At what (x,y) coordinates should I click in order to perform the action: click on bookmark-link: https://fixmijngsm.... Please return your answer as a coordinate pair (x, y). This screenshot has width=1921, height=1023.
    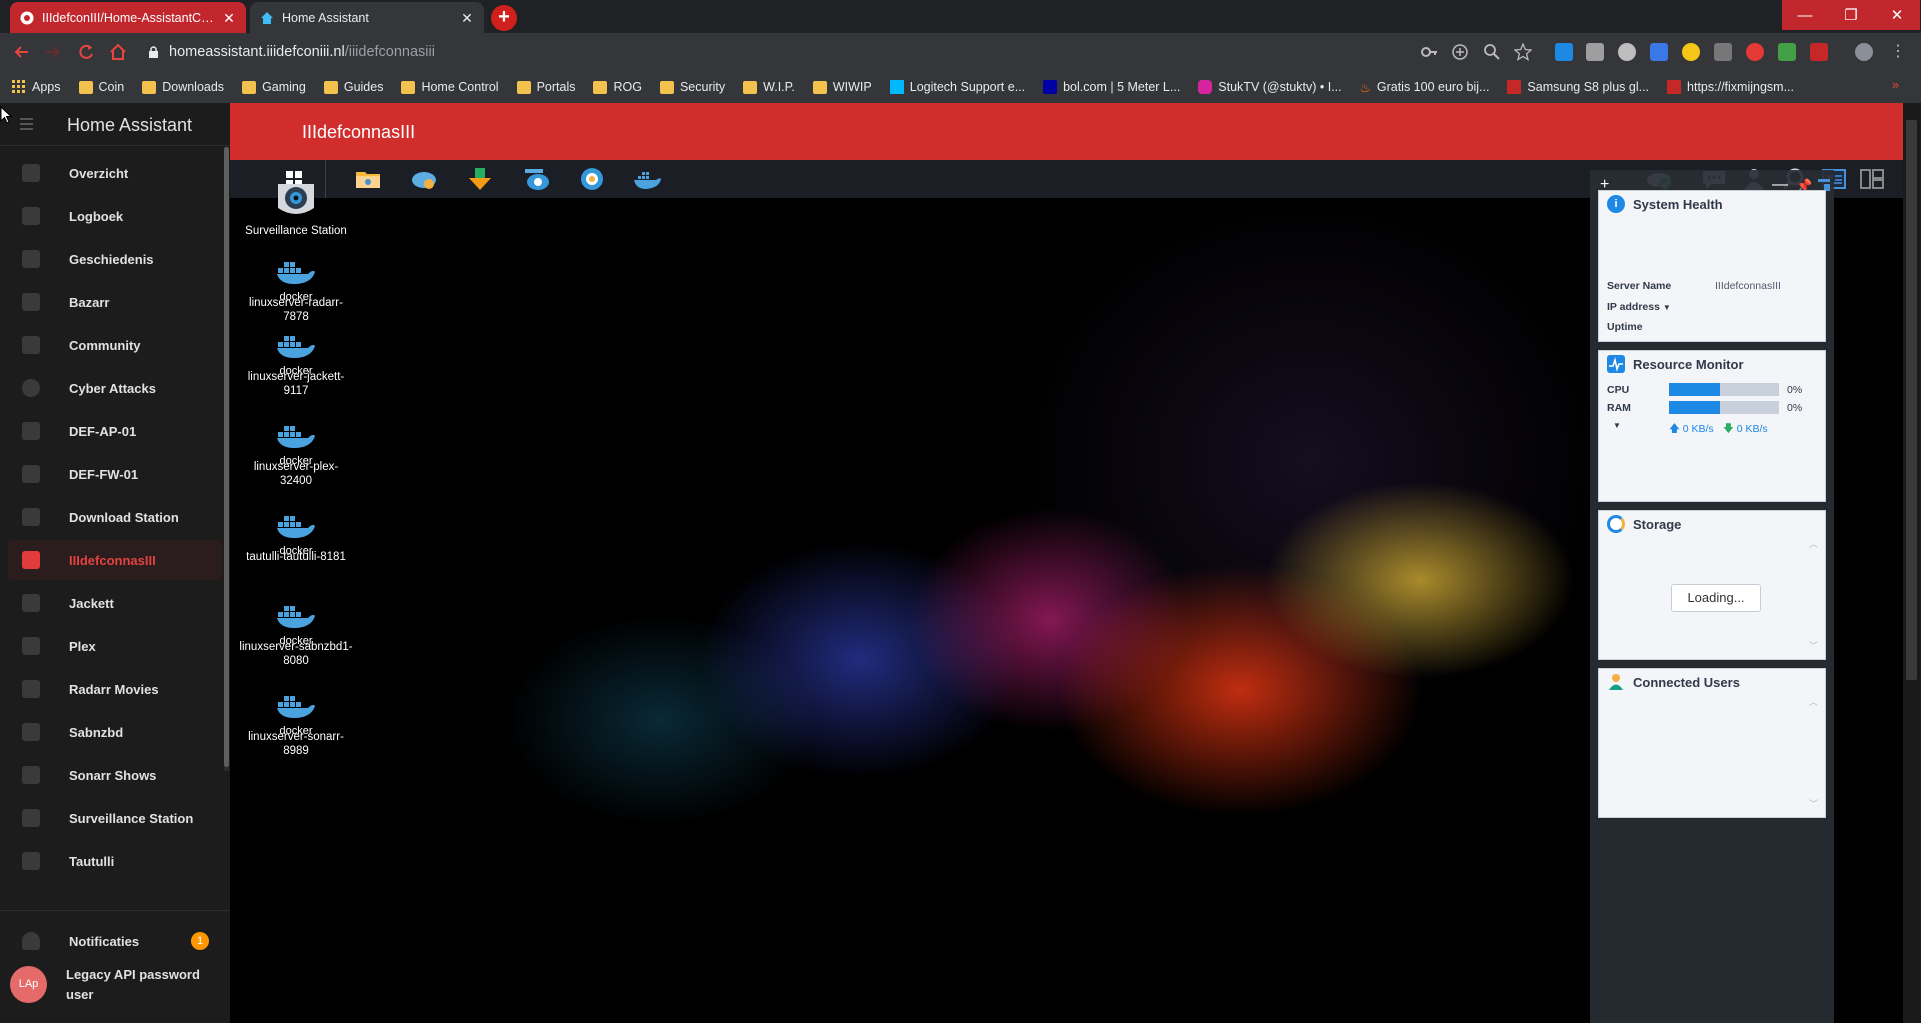
    Looking at the image, I should click on (1730, 87).